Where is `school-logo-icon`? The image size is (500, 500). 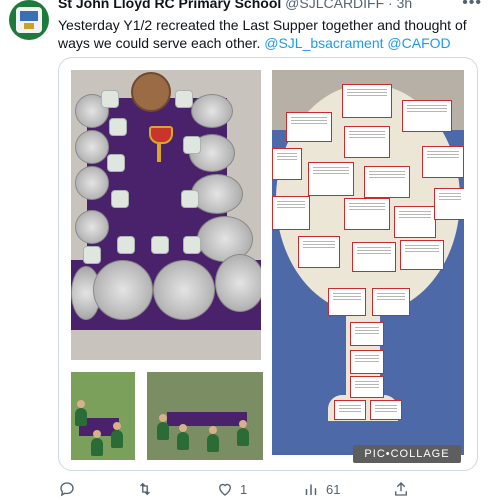
school-logo-icon is located at coordinates (29, 20).